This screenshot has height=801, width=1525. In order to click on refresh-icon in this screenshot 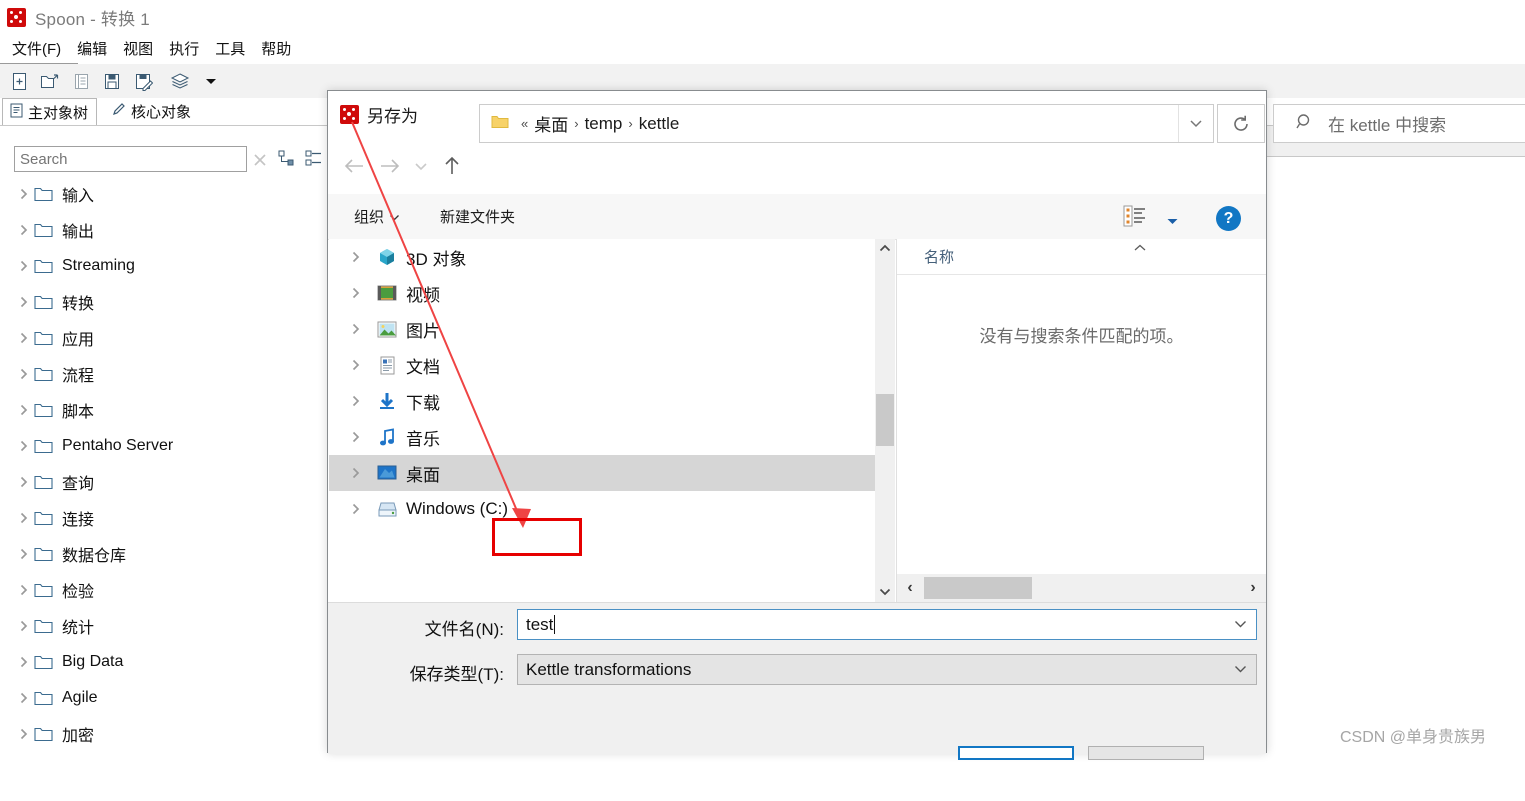, I will do `click(1241, 123)`.